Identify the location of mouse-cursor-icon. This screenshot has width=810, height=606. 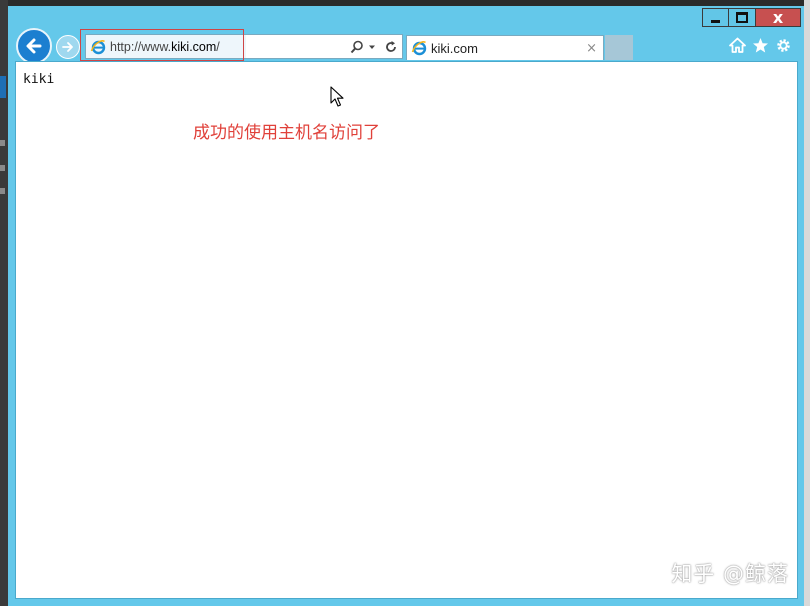
(337, 96).